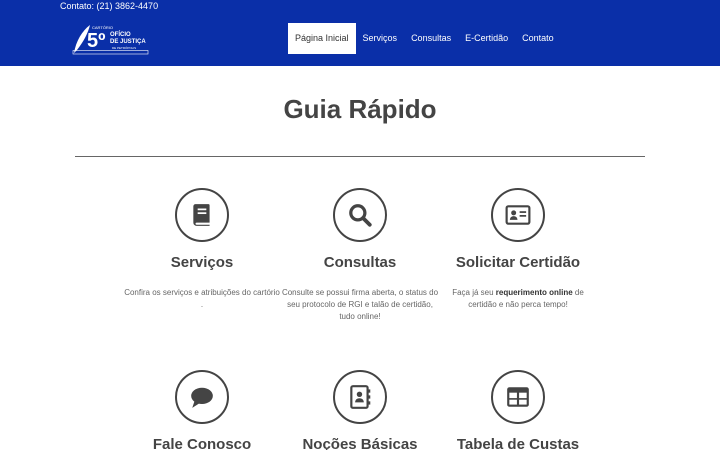 This screenshot has width=720, height=450. I want to click on card-basic-notions: Noções Básicas, so click(360, 410).